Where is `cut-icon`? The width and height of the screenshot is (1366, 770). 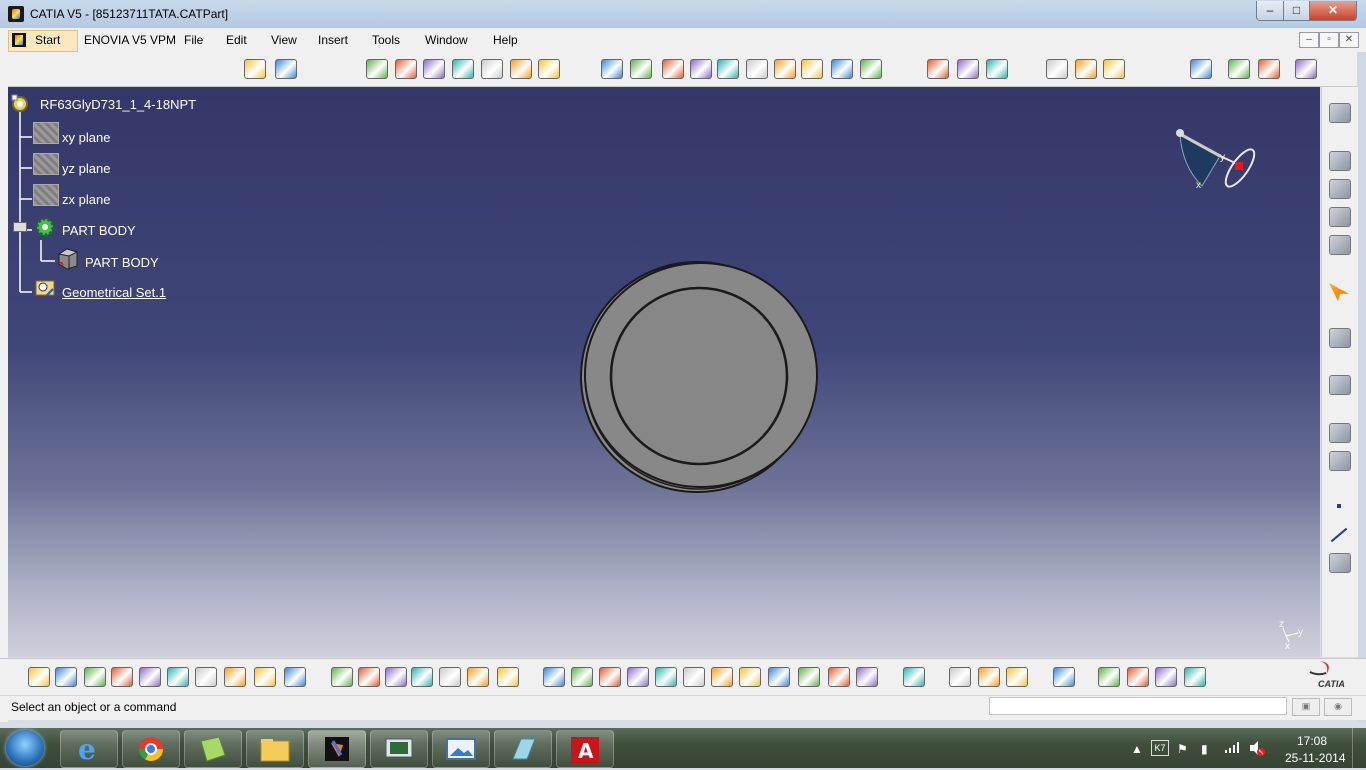
cut-icon is located at coordinates (150, 677).